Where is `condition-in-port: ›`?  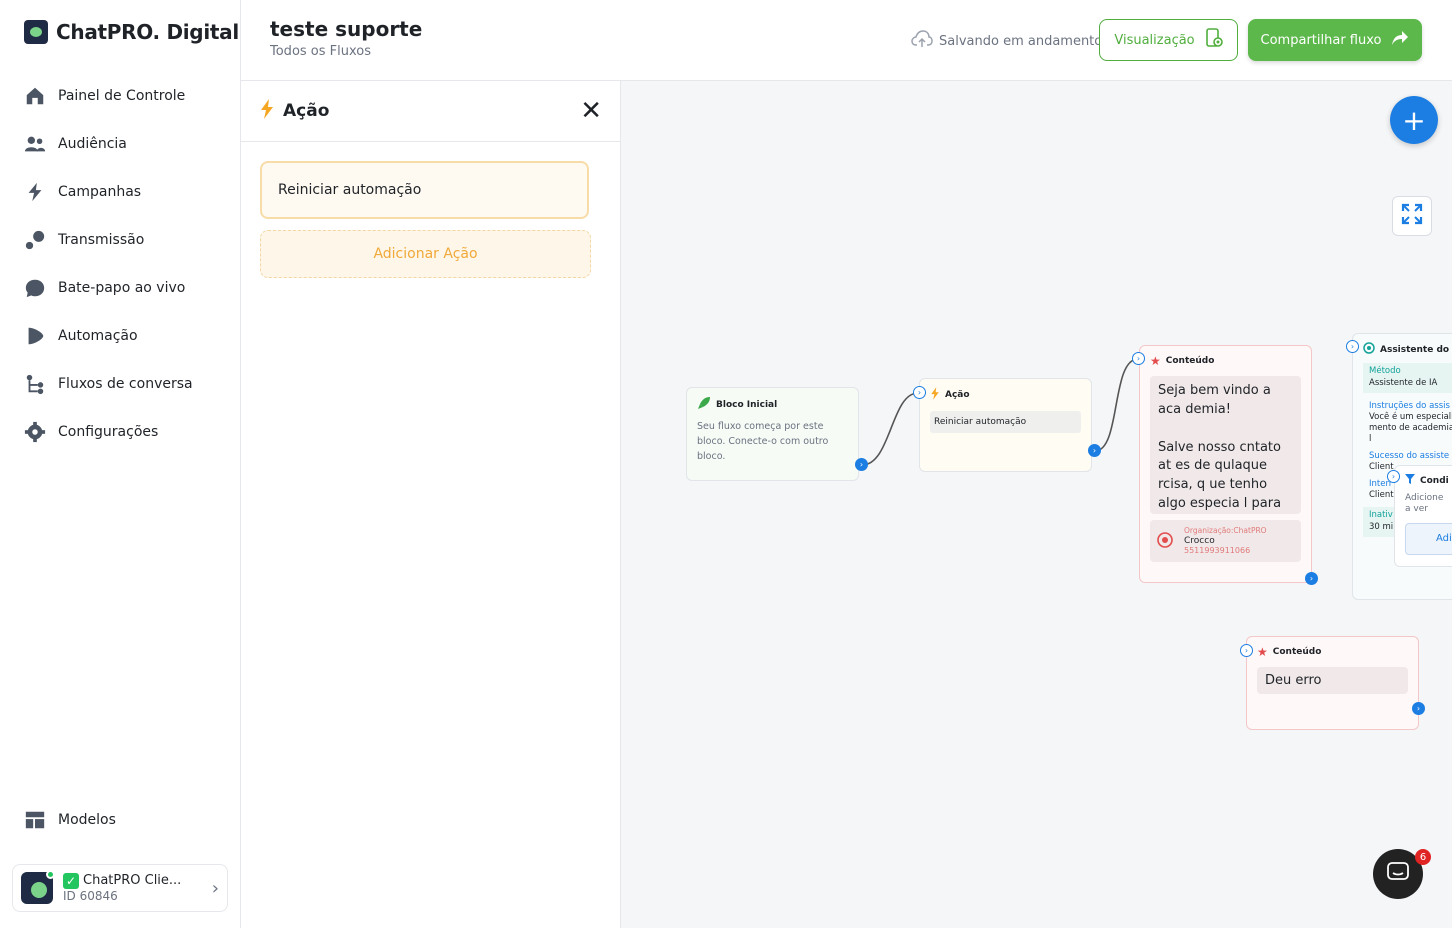
condition-in-port: › is located at coordinates (1393, 476).